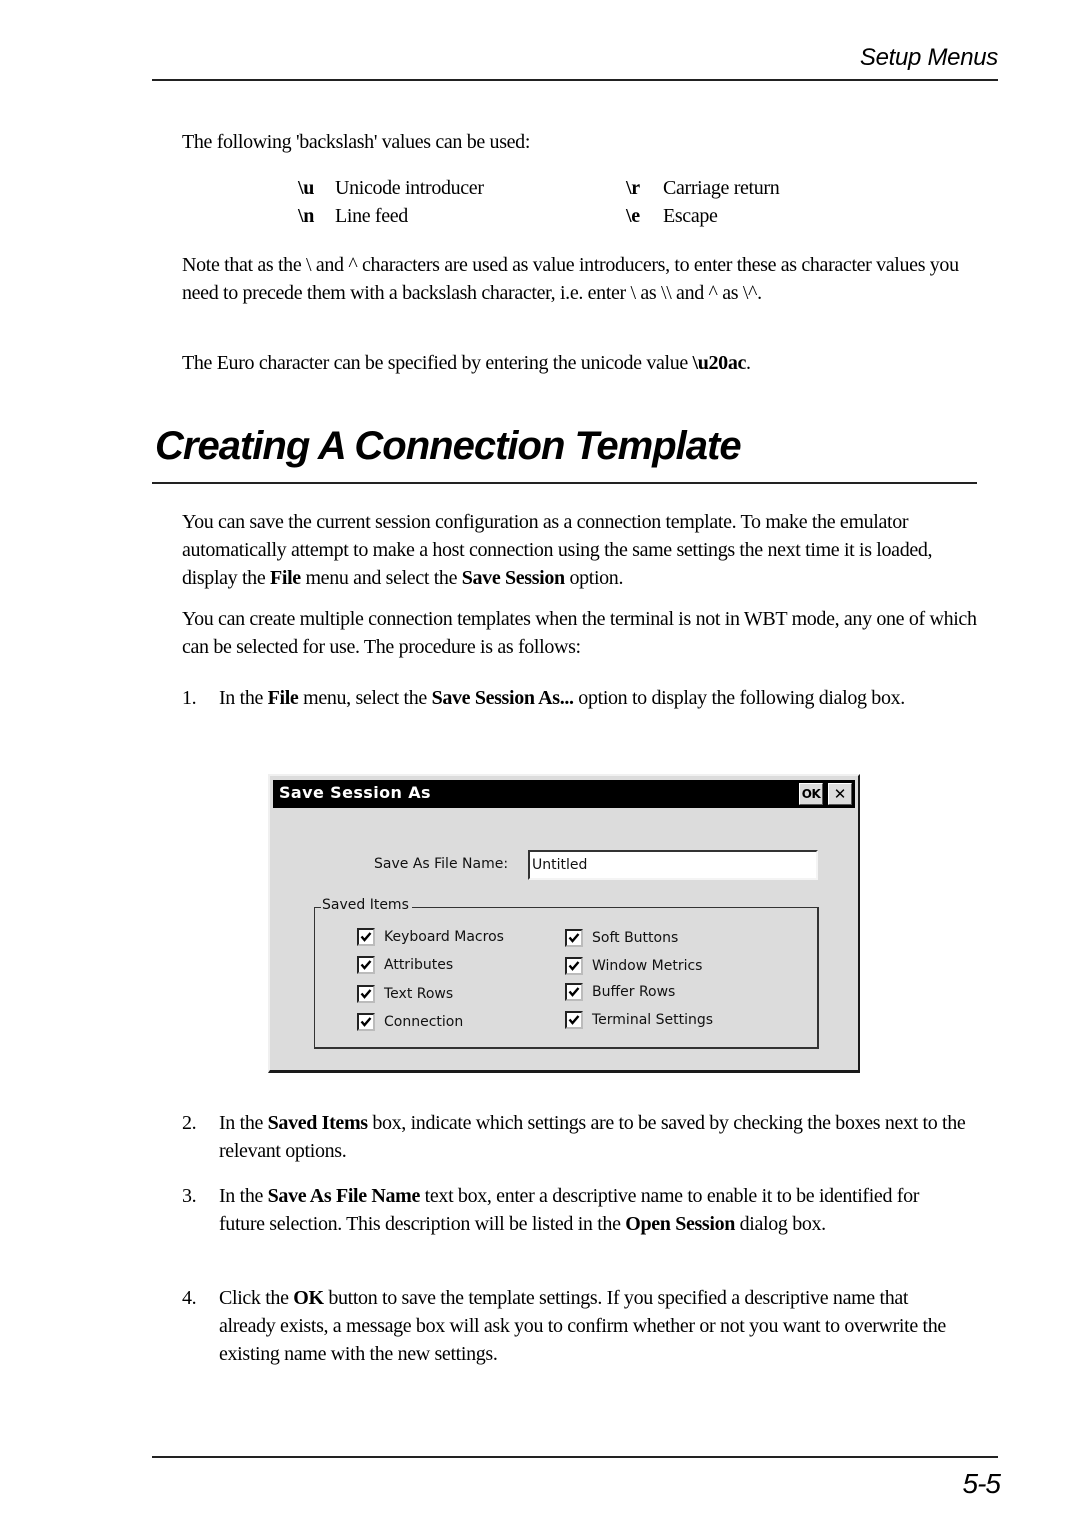  What do you see at coordinates (189, 1196) in the screenshot?
I see `step-number: 3.` at bounding box center [189, 1196].